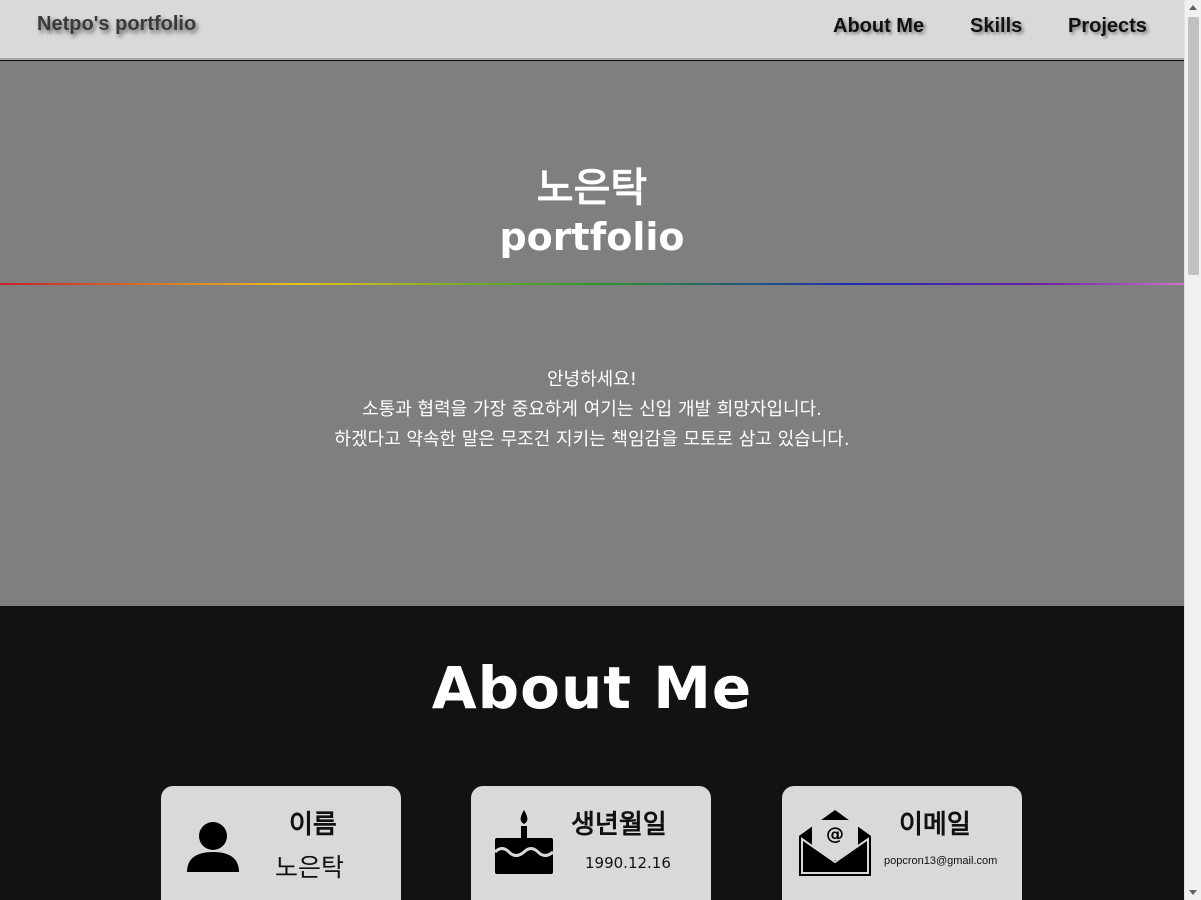 This screenshot has height=900, width=1201. I want to click on card-value: 1990.12.16, so click(628, 863).